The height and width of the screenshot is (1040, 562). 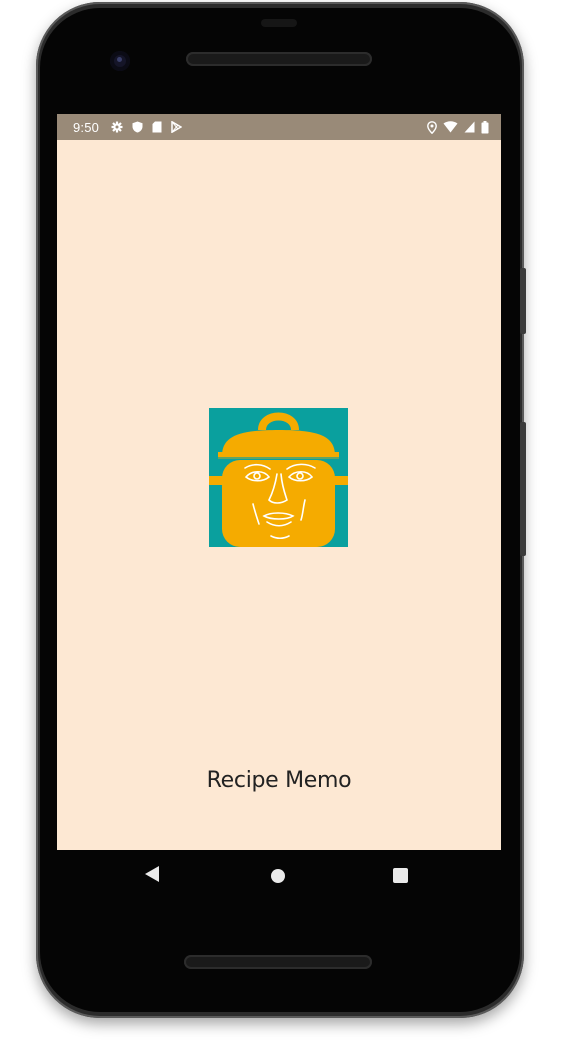 What do you see at coordinates (523, 489) in the screenshot?
I see `volume-button` at bounding box center [523, 489].